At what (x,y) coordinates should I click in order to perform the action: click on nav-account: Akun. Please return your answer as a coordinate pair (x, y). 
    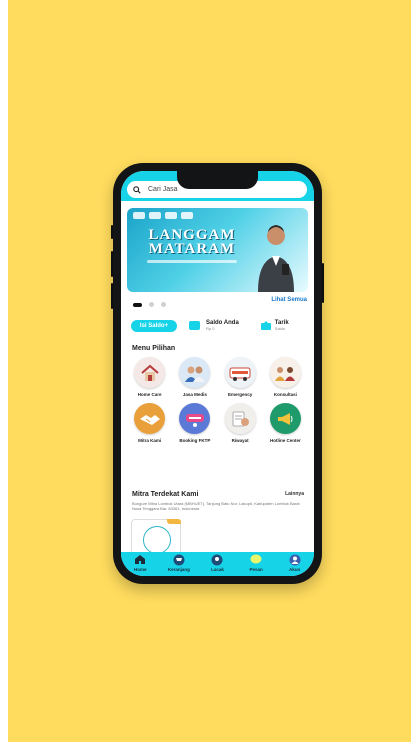
    Looking at the image, I should click on (295, 562).